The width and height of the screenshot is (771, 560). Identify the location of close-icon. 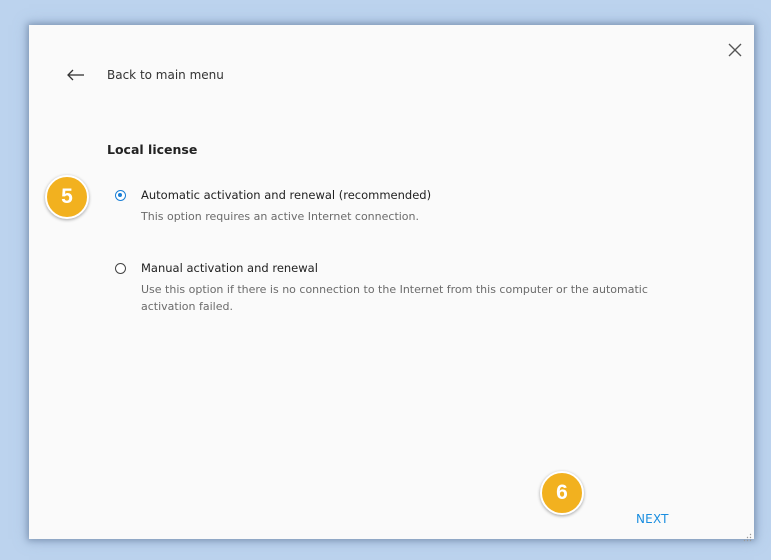
(735, 50).